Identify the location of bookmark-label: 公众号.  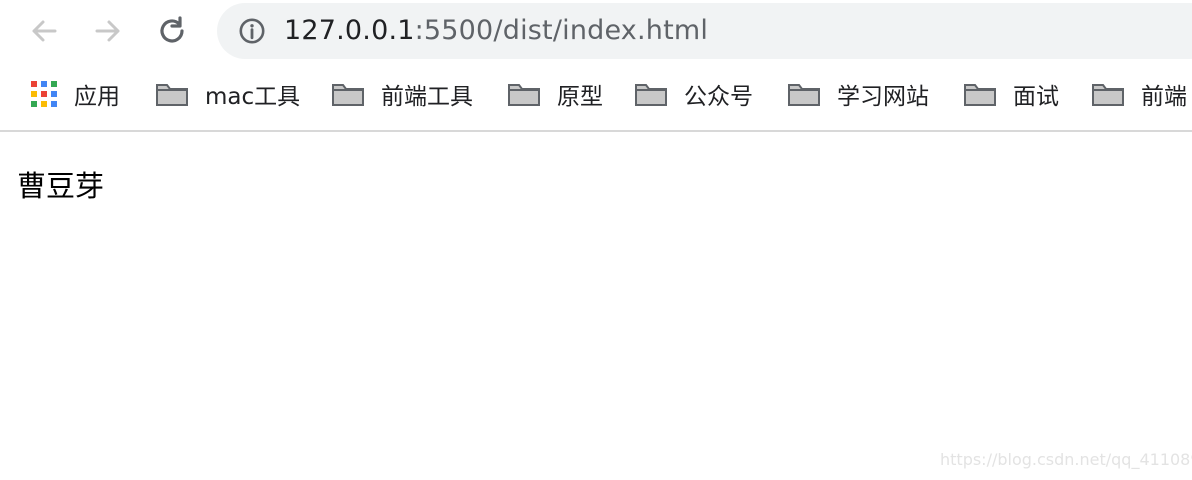
(718, 97).